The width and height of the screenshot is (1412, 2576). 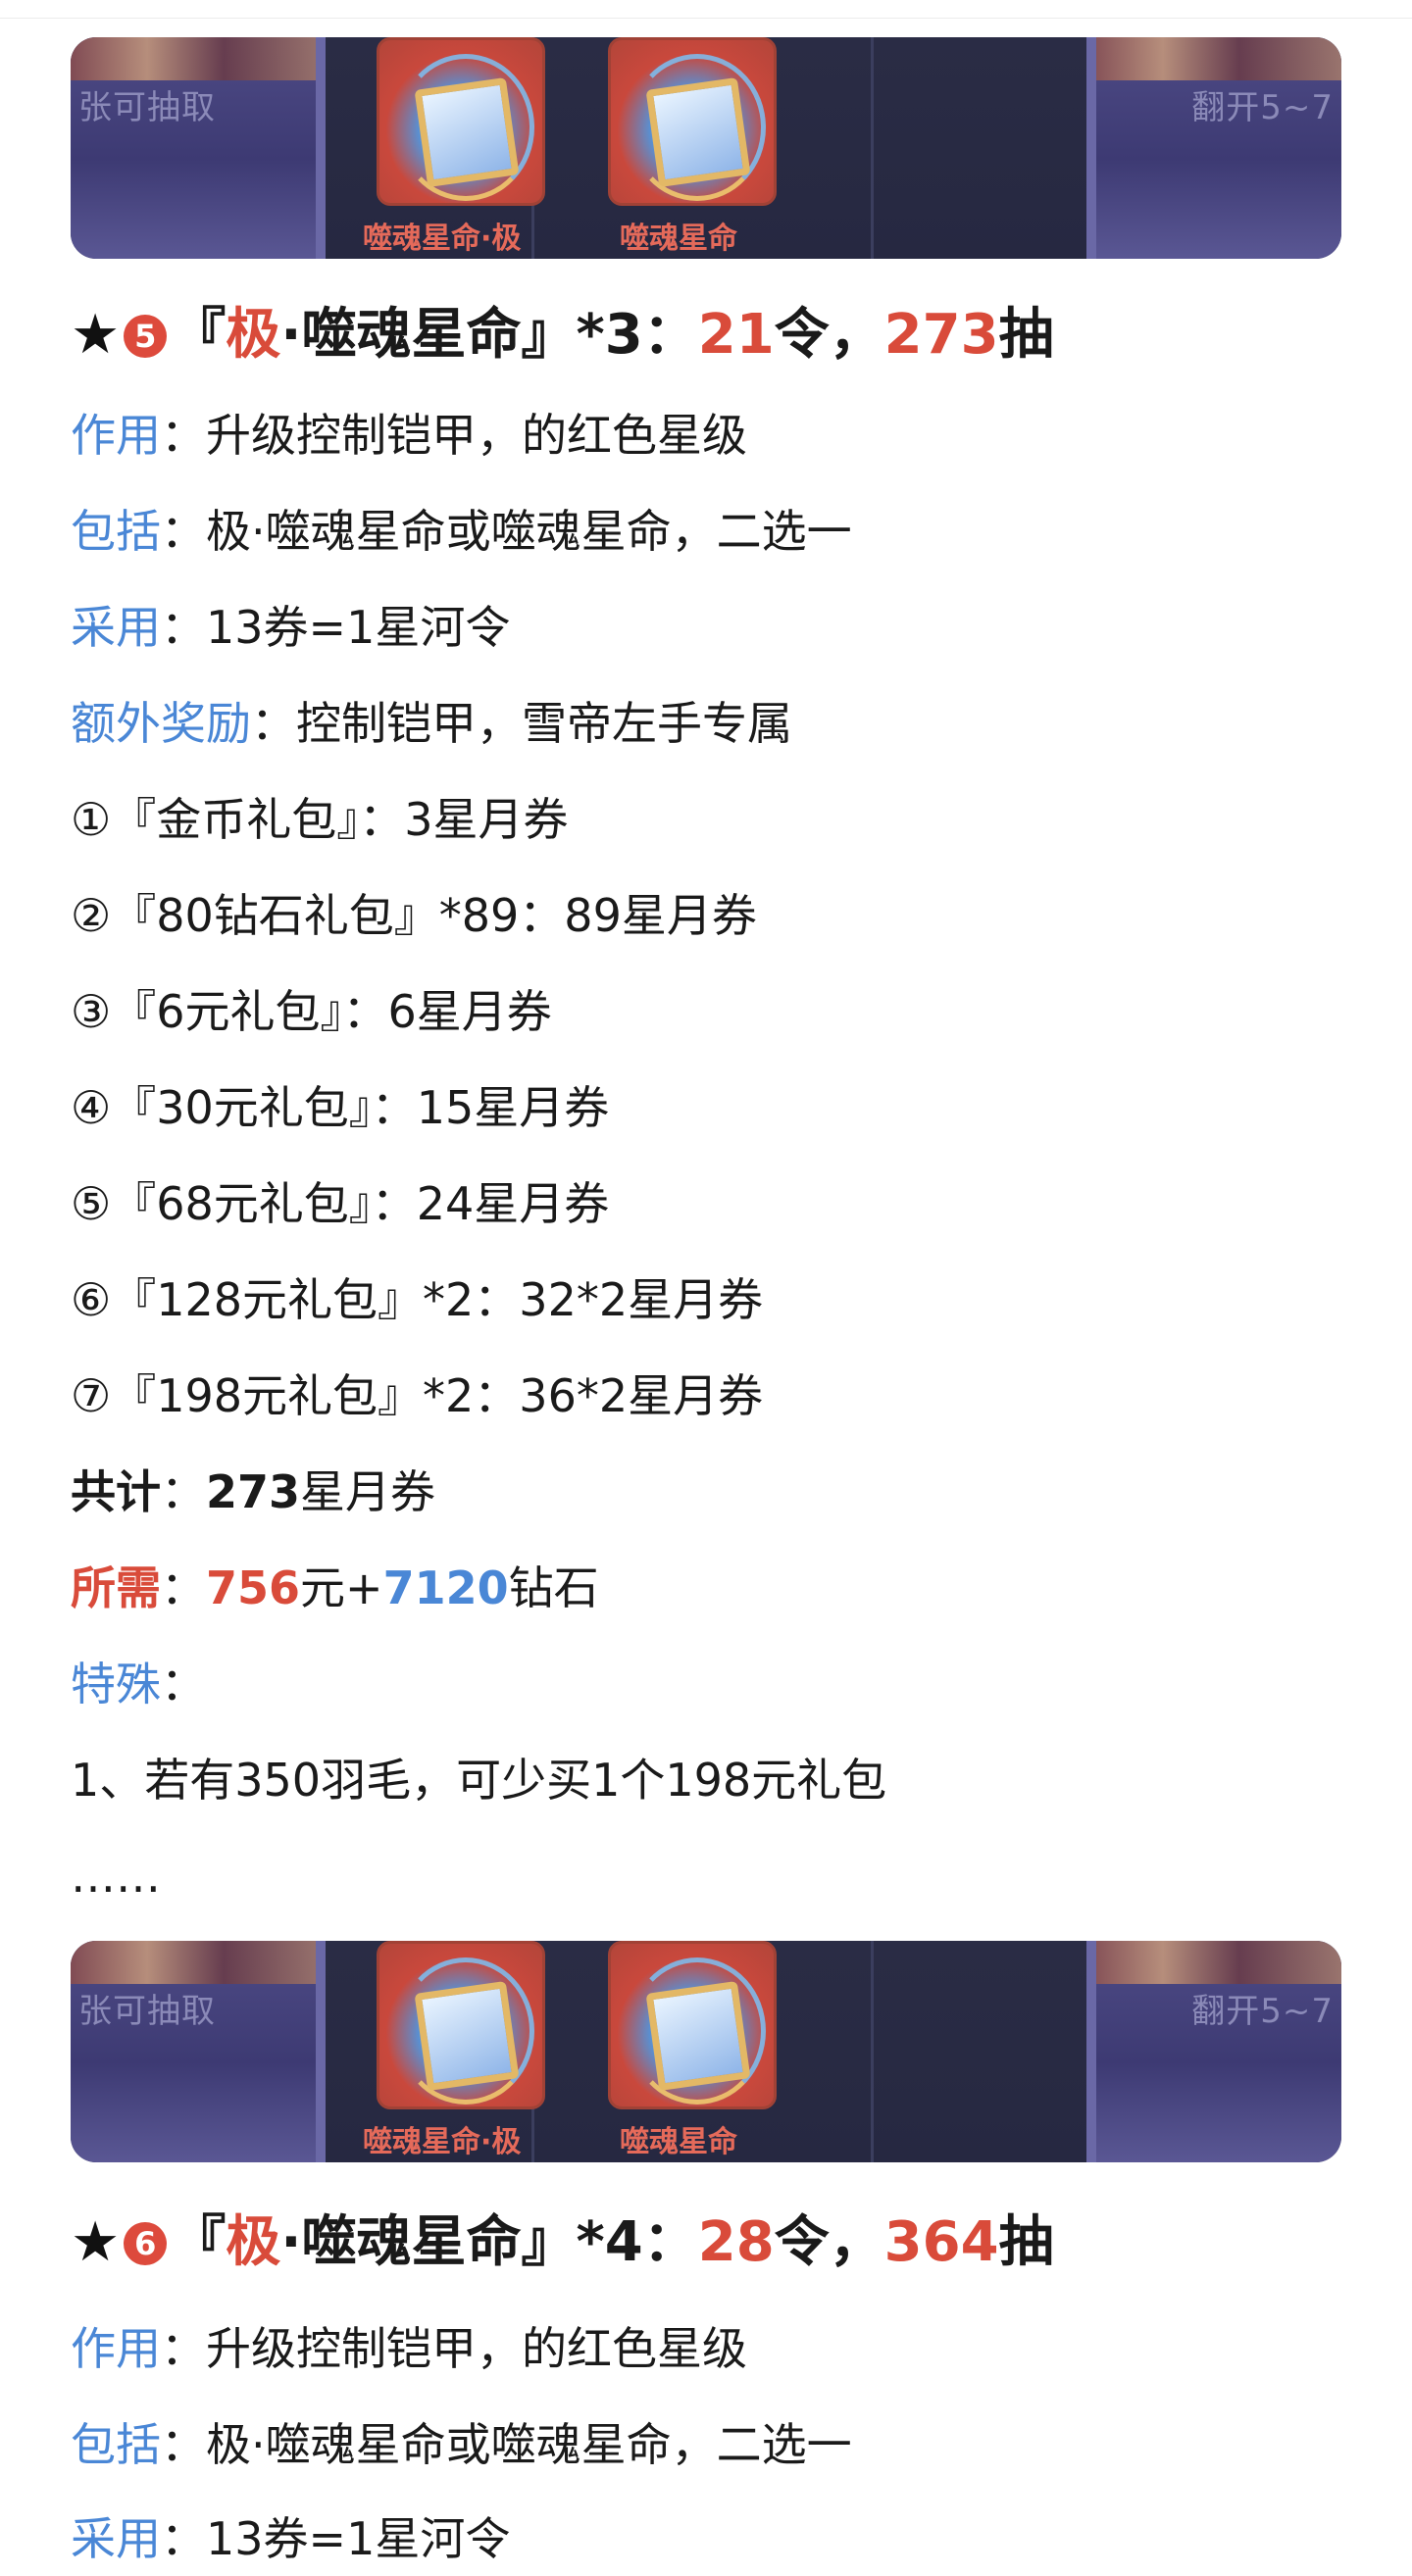 I want to click on list-item: ⑤『68元礼包』：24星月券, so click(x=340, y=1203).